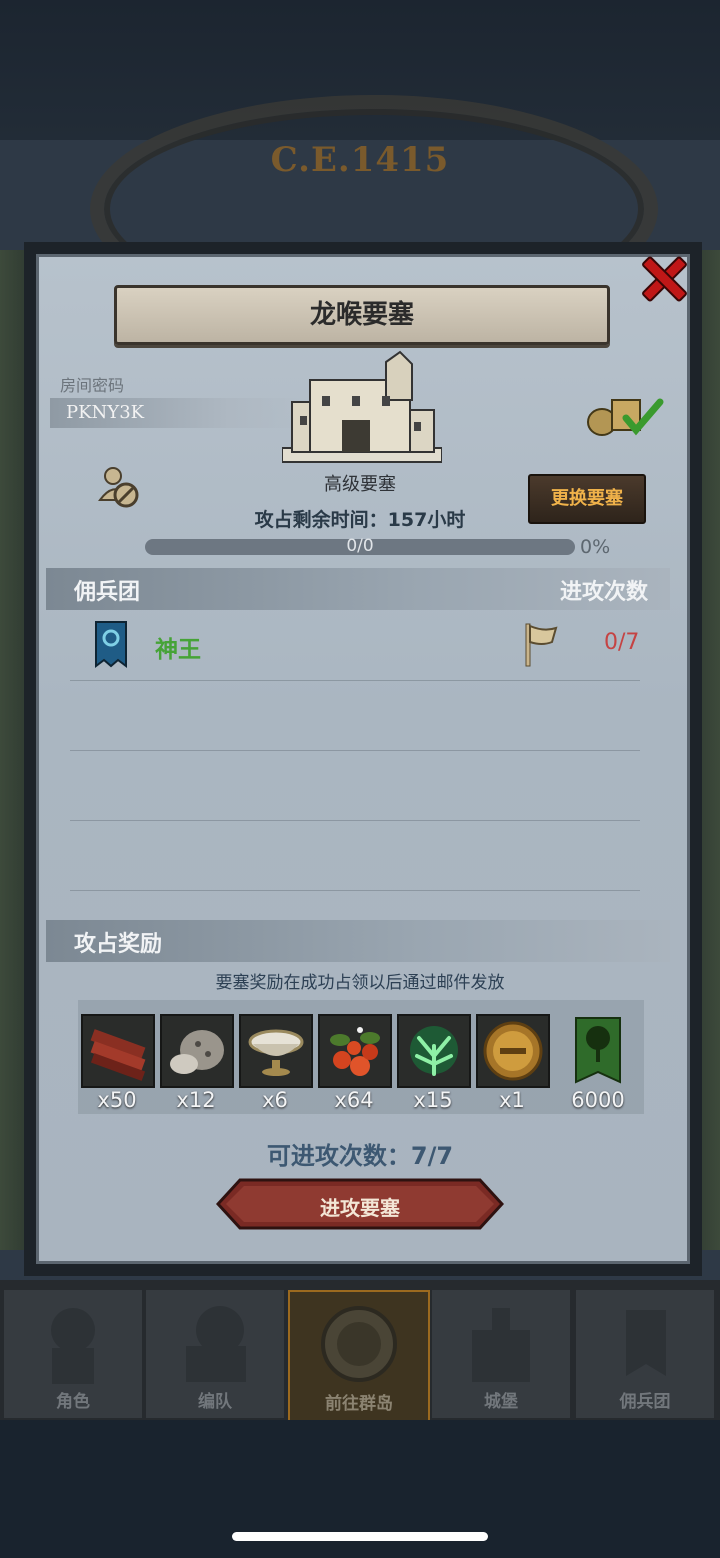  I want to click on nav-label: 前往群岛, so click(359, 1404).